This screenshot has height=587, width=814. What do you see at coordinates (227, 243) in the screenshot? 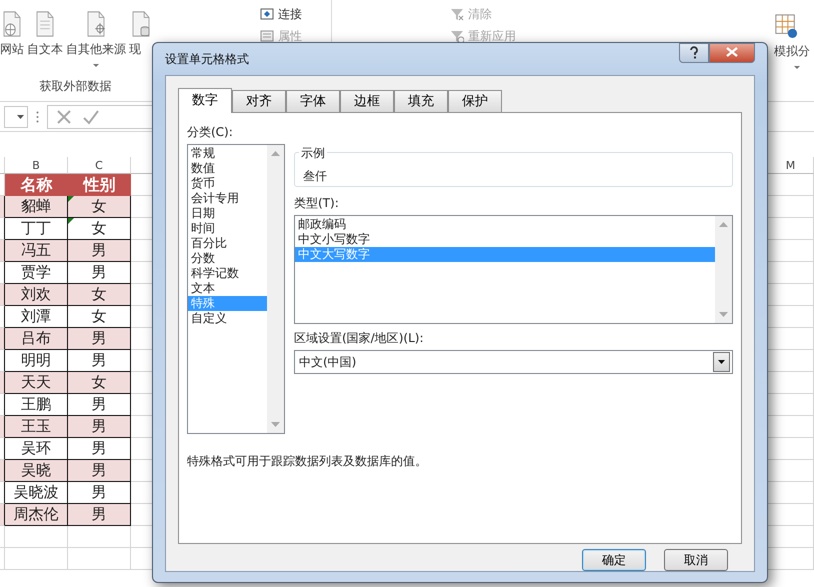
I see `list-item: 百分比` at bounding box center [227, 243].